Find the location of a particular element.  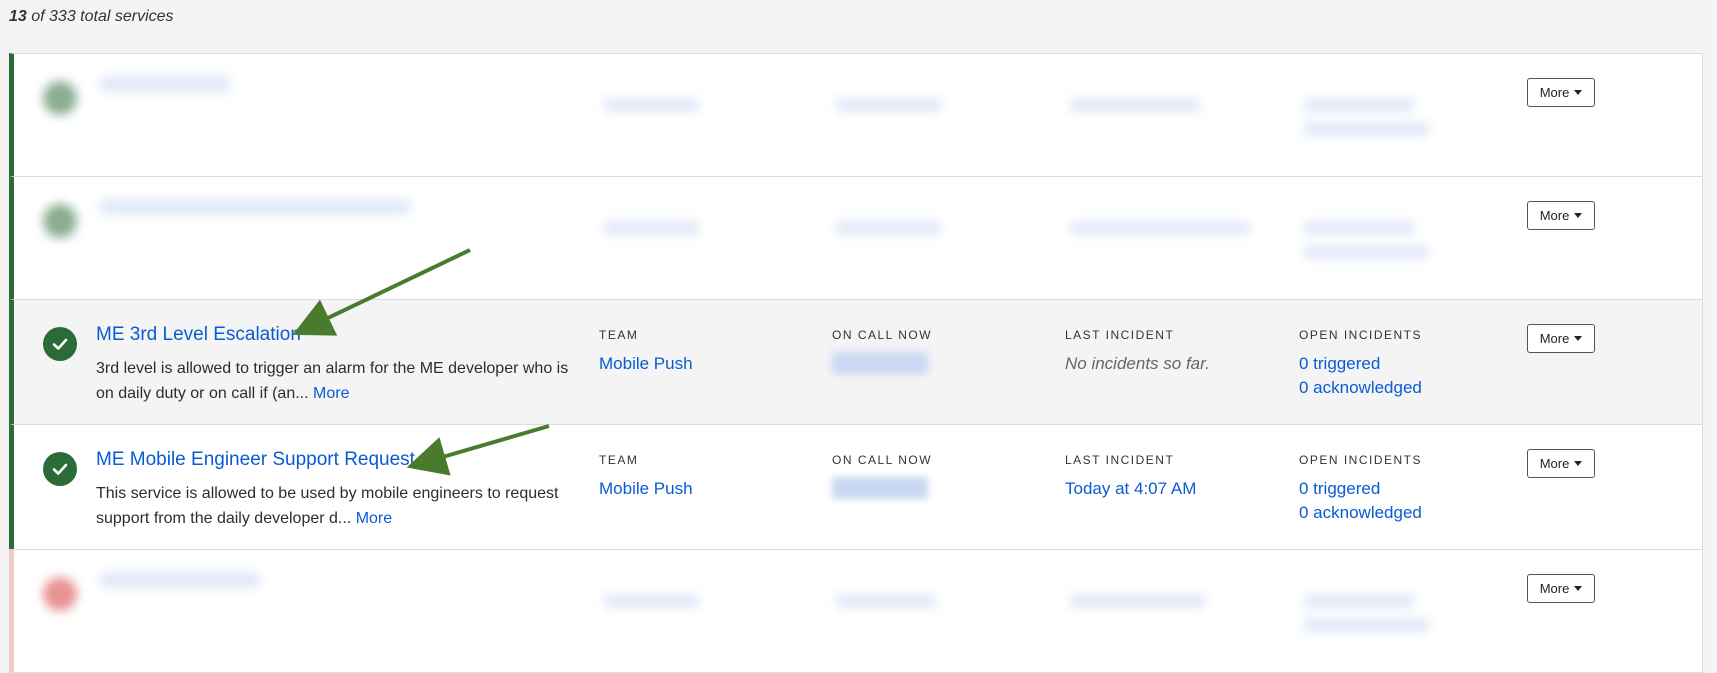

services-summary: 13 of 333 total services is located at coordinates (91, 16).